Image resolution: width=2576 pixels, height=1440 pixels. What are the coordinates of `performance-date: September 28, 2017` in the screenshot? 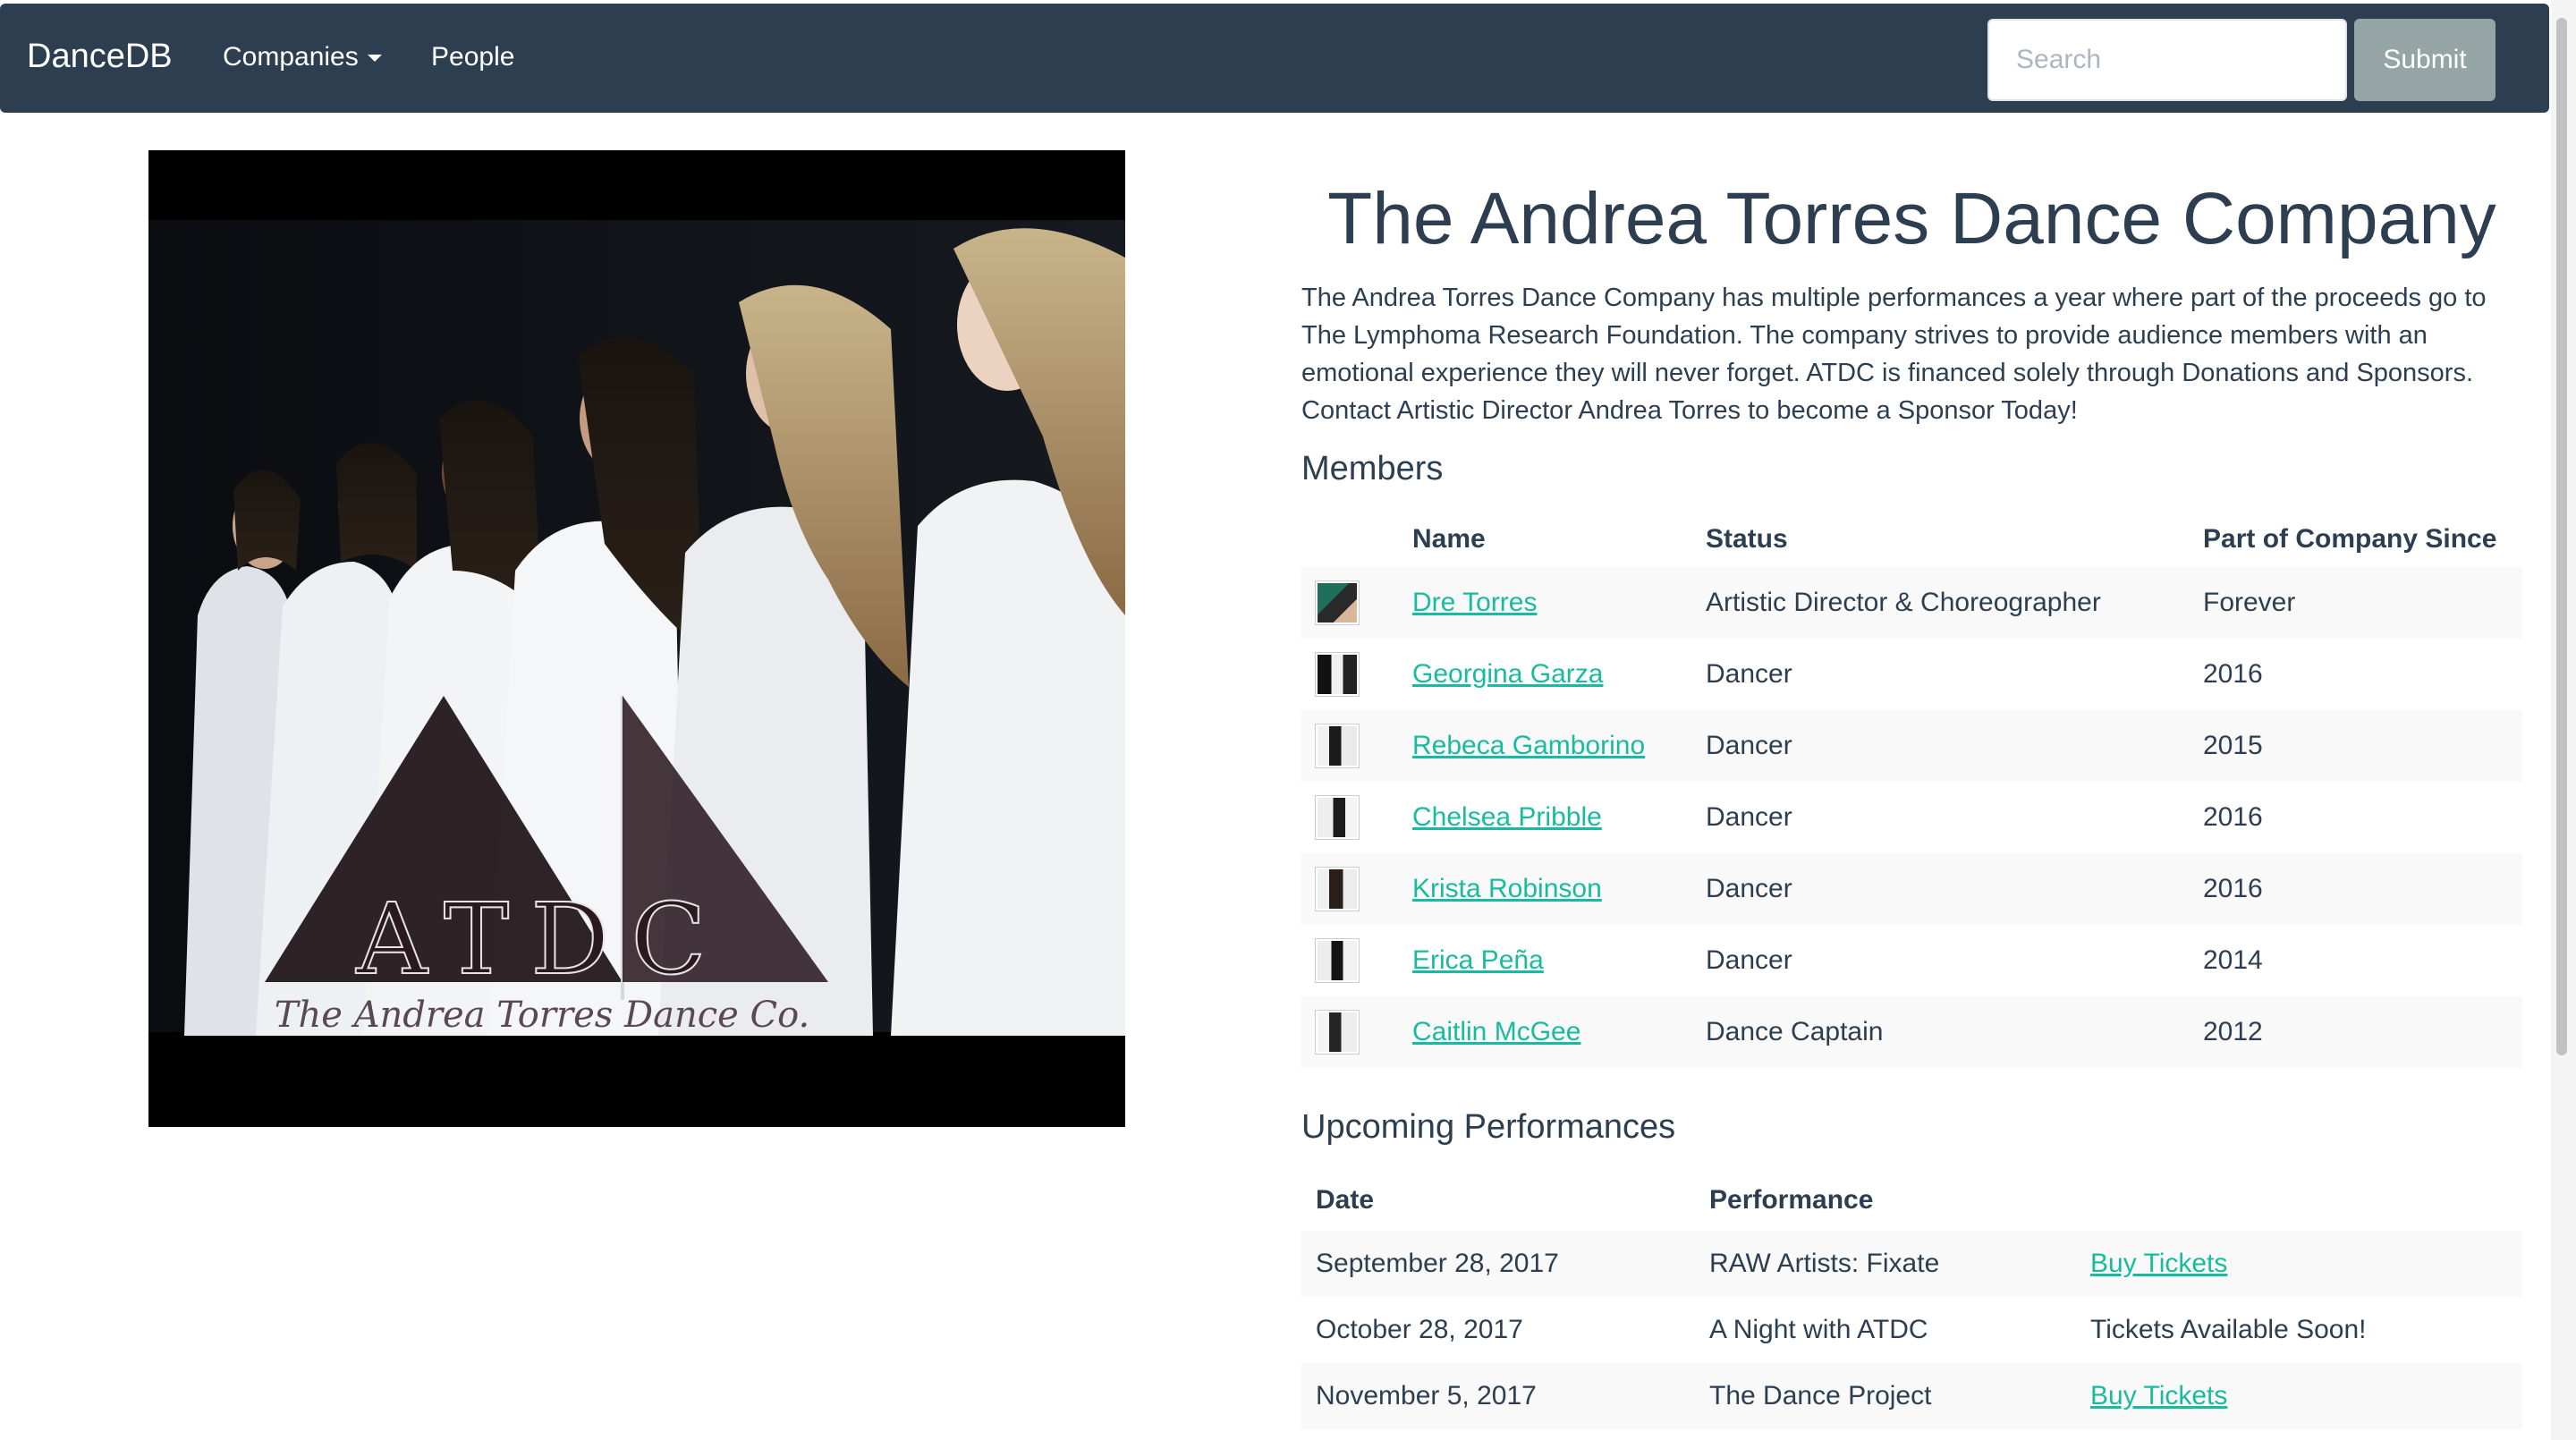 It's located at (1437, 1264).